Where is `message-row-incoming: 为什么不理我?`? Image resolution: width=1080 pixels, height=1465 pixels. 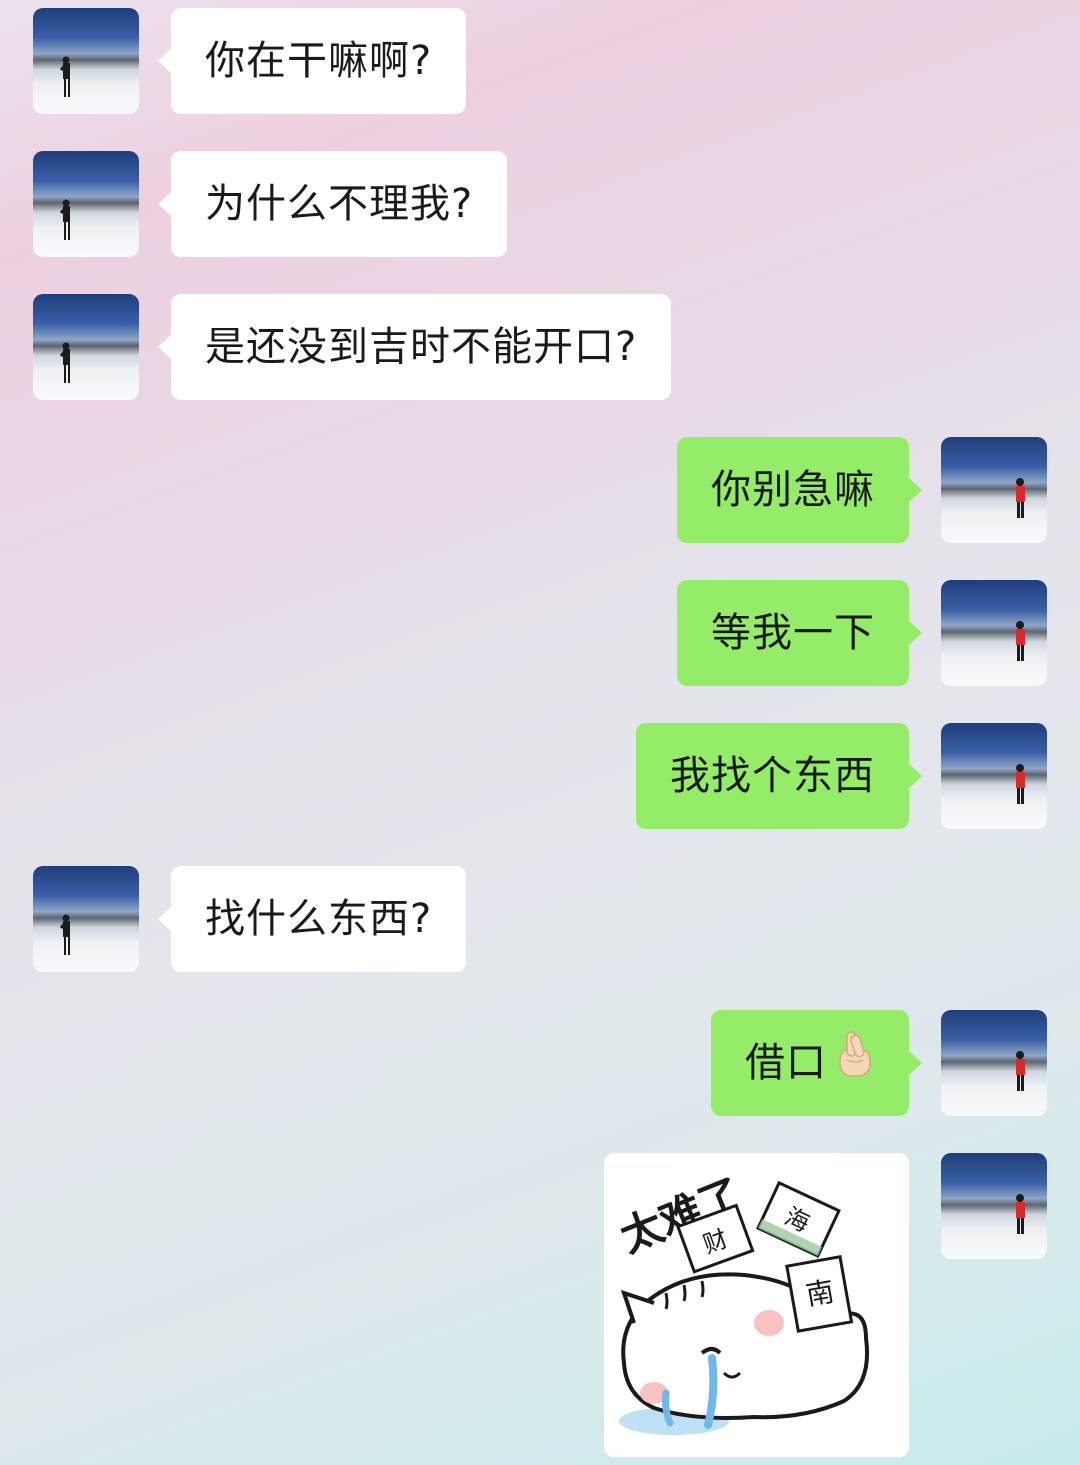
message-row-incoming: 为什么不理我? is located at coordinates (540, 204).